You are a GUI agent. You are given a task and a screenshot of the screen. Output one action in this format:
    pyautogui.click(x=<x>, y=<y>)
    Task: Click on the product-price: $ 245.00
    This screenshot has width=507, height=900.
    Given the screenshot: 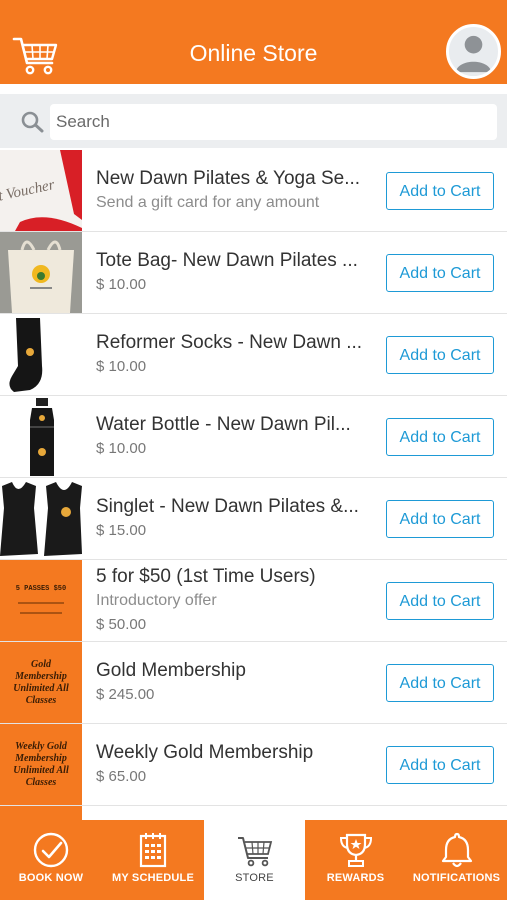 What is the action you would take?
    pyautogui.click(x=125, y=694)
    